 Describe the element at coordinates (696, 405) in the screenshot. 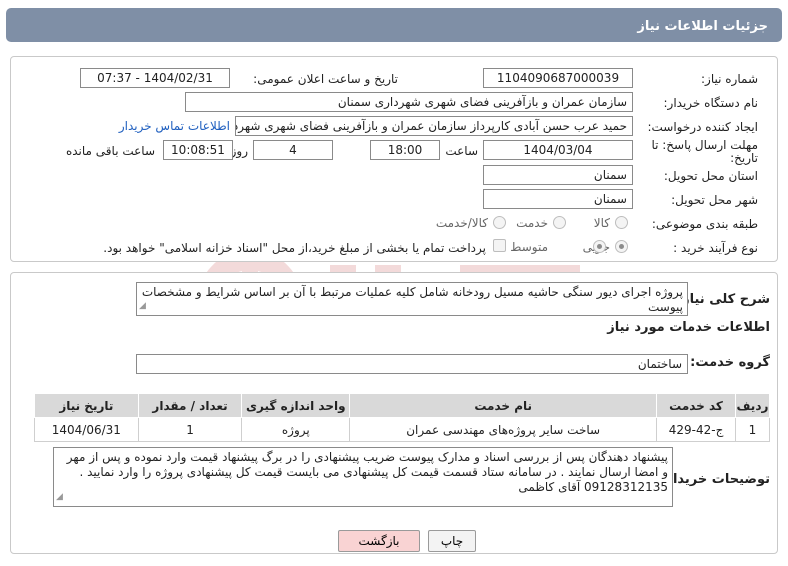

I see `col-service-code: کد خدمت` at that location.